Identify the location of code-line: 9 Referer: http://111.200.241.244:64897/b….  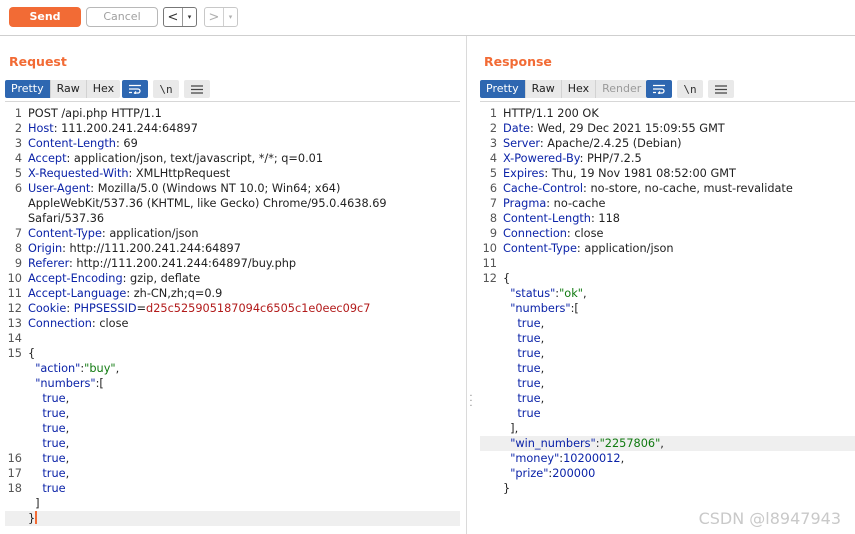
(232, 263).